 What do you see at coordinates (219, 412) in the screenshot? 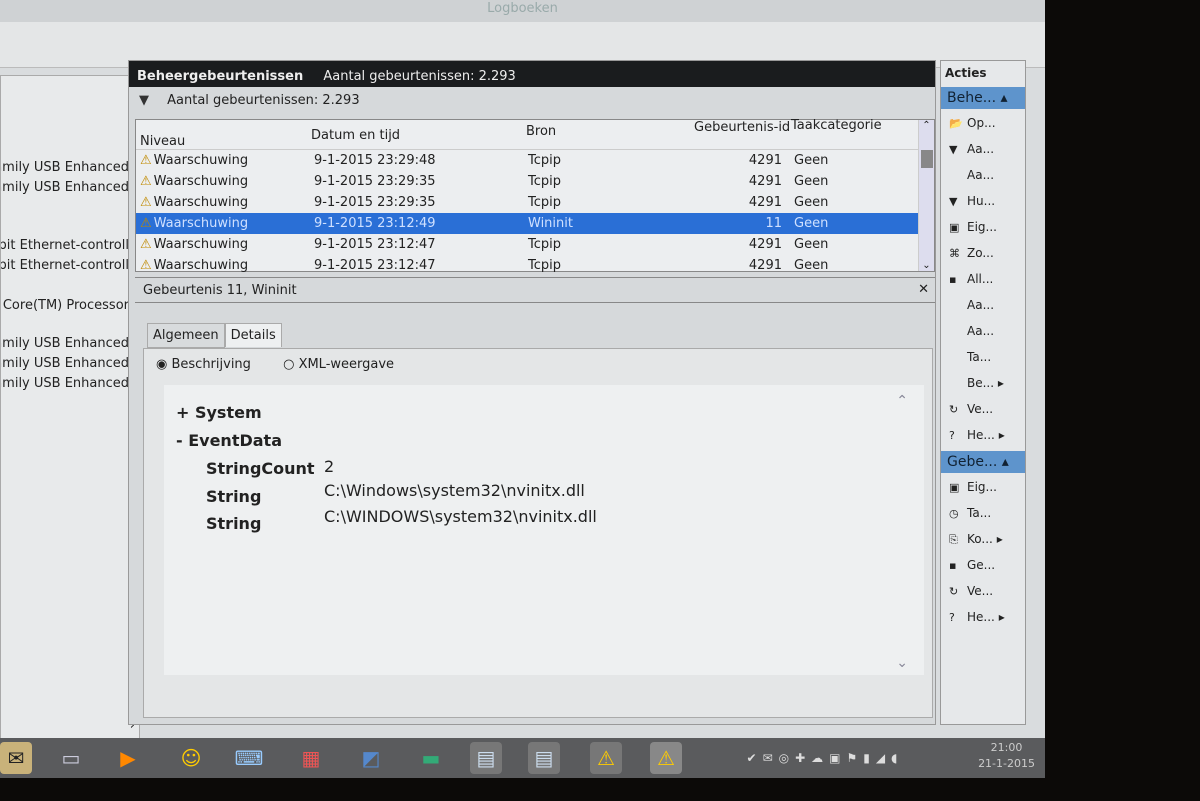
I see `system-node: + System` at bounding box center [219, 412].